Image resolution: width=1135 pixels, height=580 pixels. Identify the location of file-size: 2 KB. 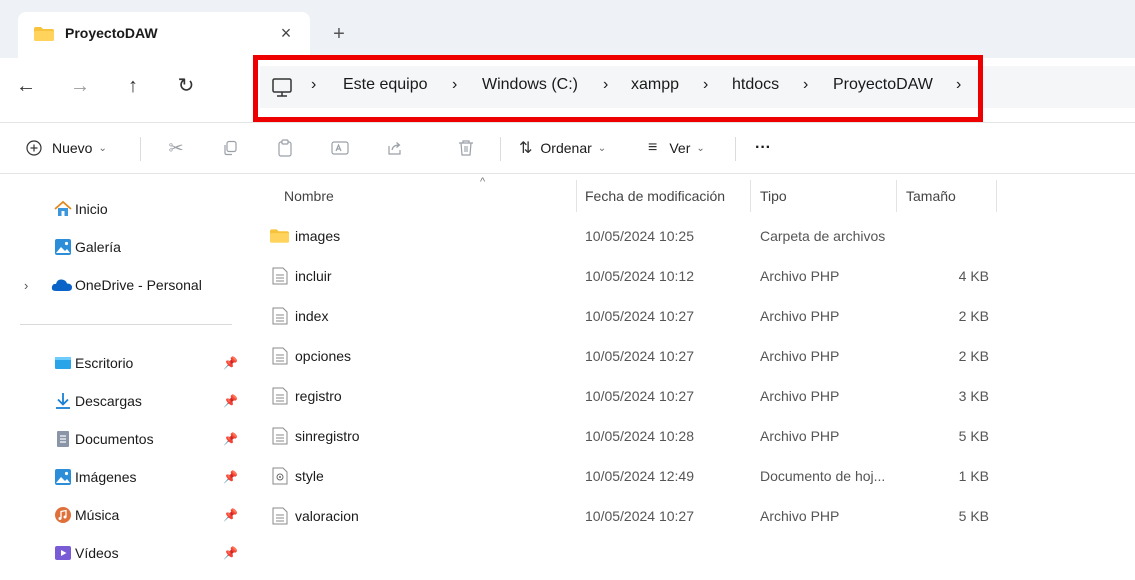
(973, 316).